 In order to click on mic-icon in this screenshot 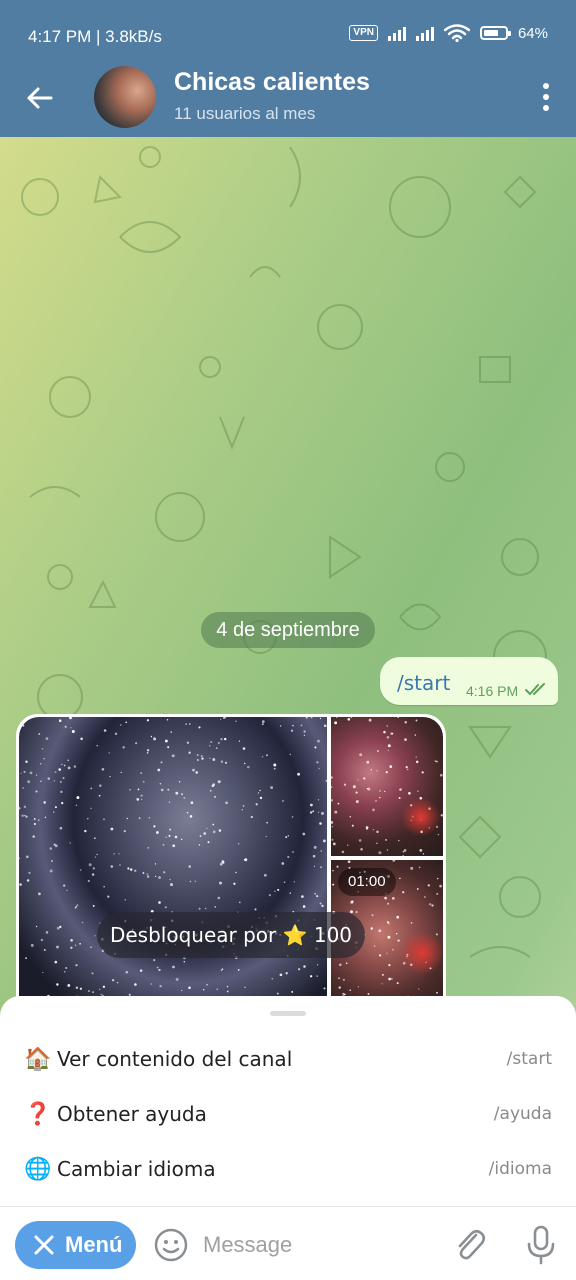, I will do `click(541, 1245)`.